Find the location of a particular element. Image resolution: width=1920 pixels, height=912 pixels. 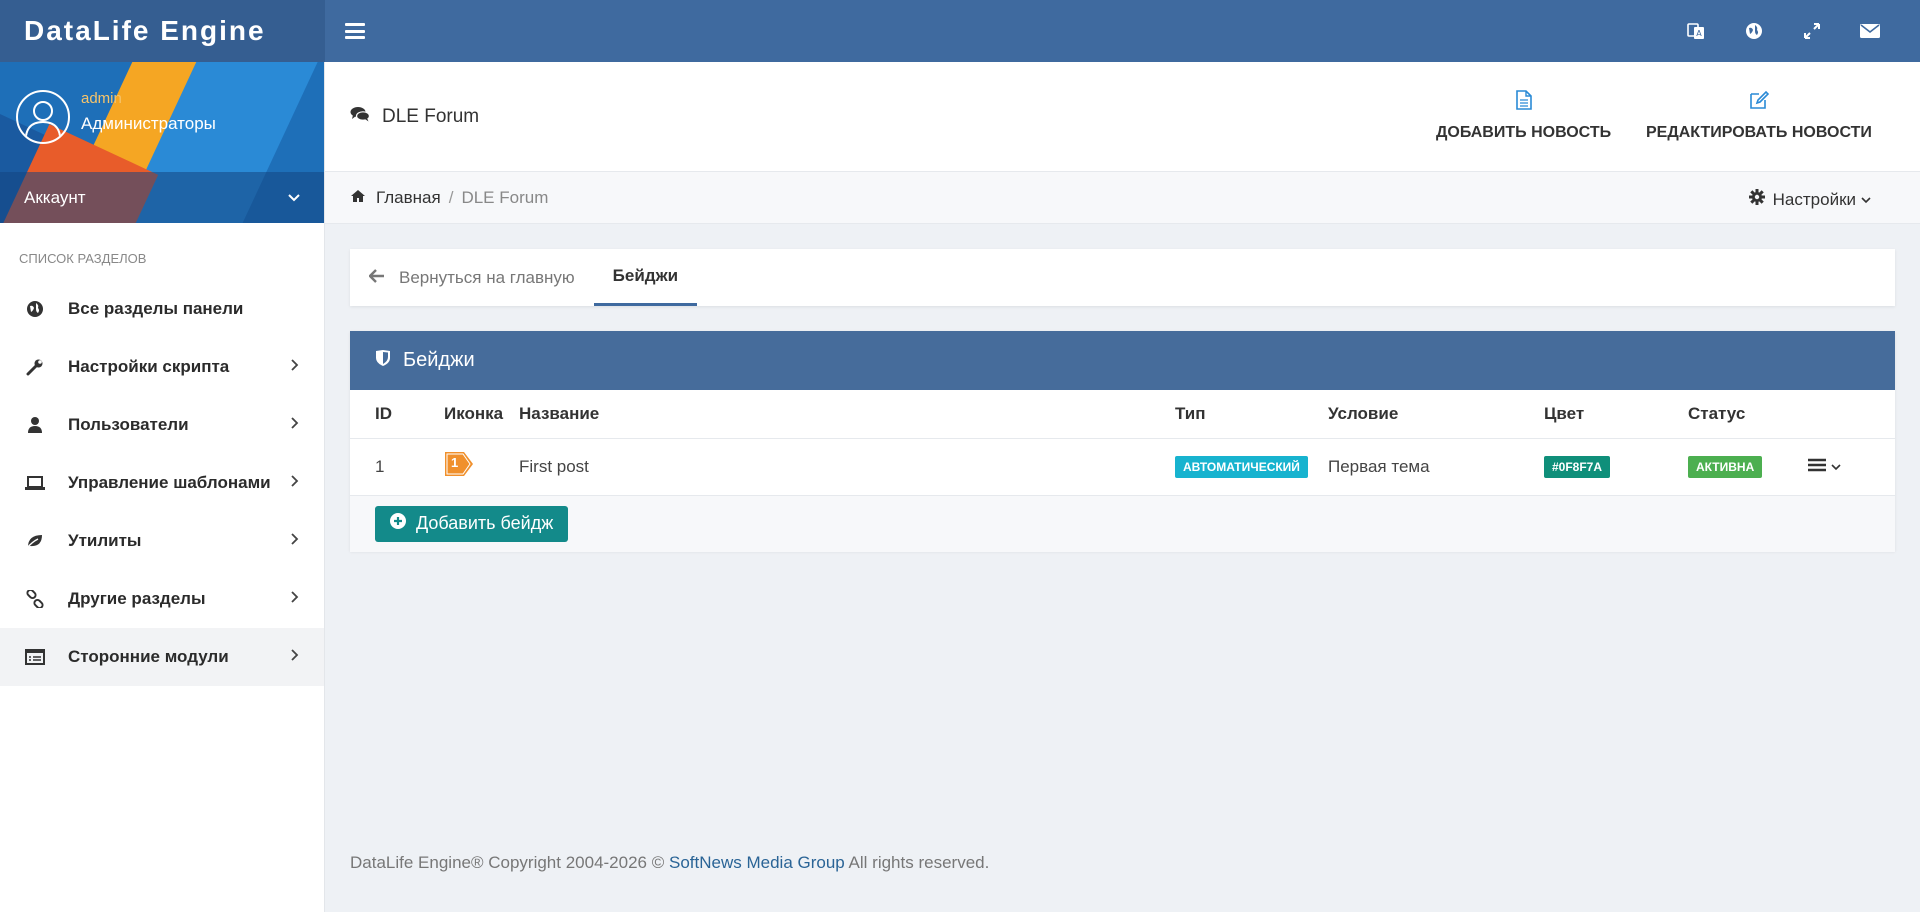

leaf-icon is located at coordinates (35, 541).